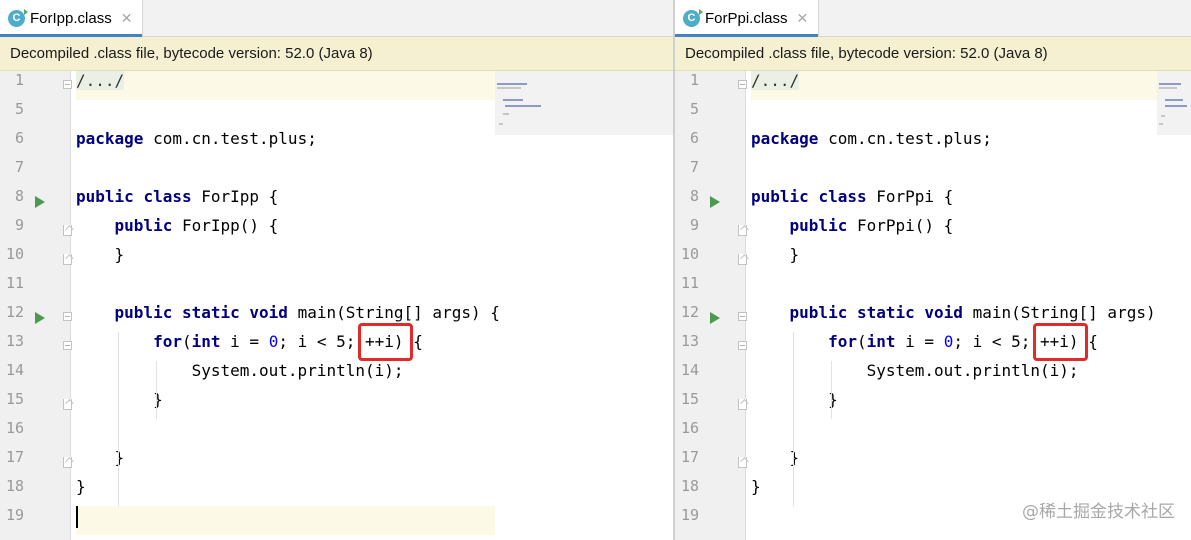 The image size is (1191, 540). Describe the element at coordinates (72, 18) in the screenshot. I see `tab-foripp-class: C ForIpp.class ✕` at that location.